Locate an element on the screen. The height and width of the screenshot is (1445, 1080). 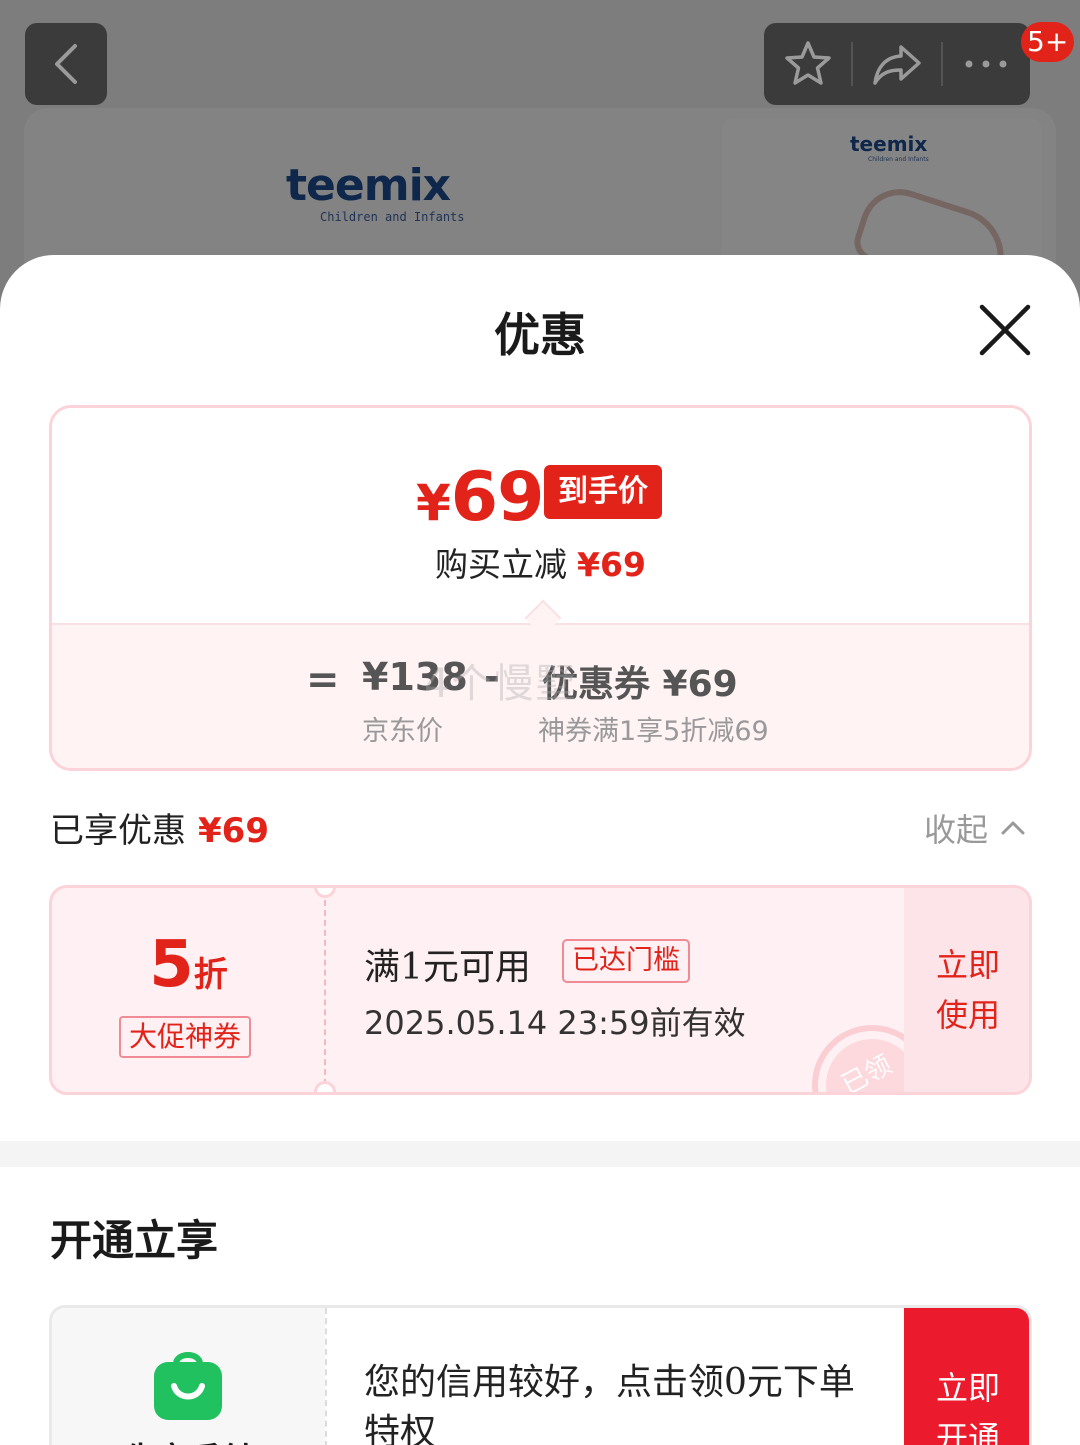
use-now-button: 立即 使用 is located at coordinates (966, 990).